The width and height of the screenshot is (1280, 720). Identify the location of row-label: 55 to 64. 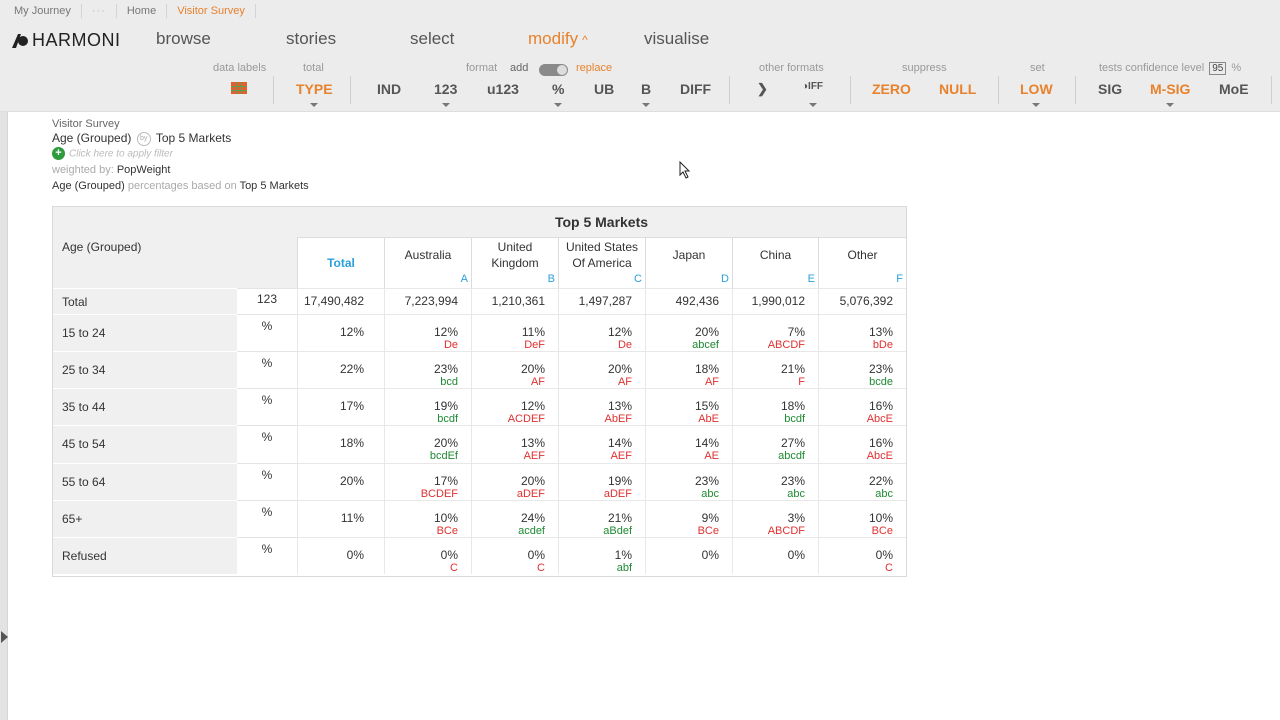
(145, 481).